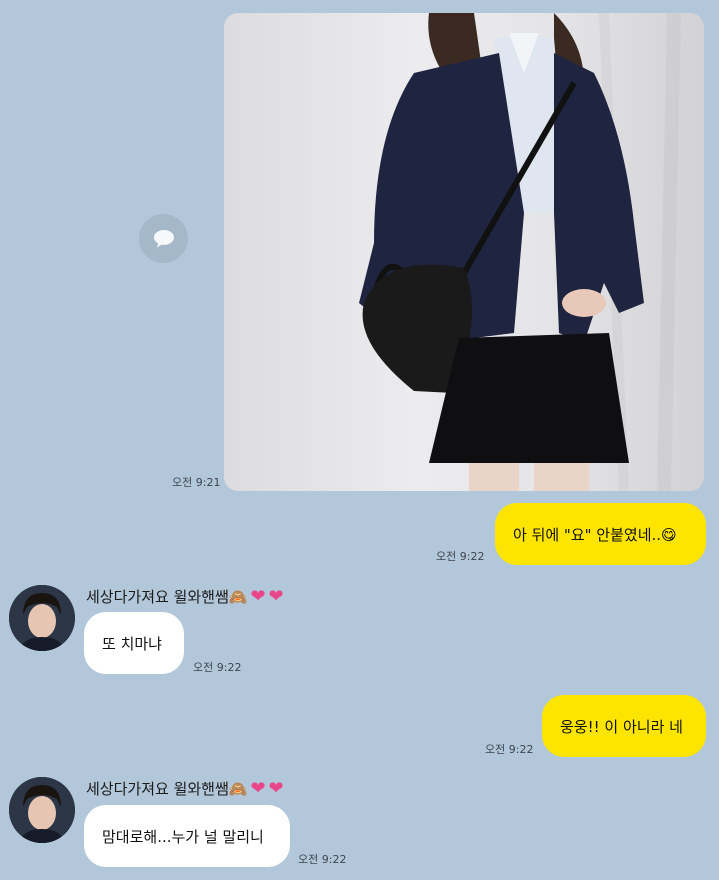 This screenshot has height=880, width=719. Describe the element at coordinates (187, 836) in the screenshot. I see `their-message-bubble: 맘대로해...누가 널 말리니` at that location.